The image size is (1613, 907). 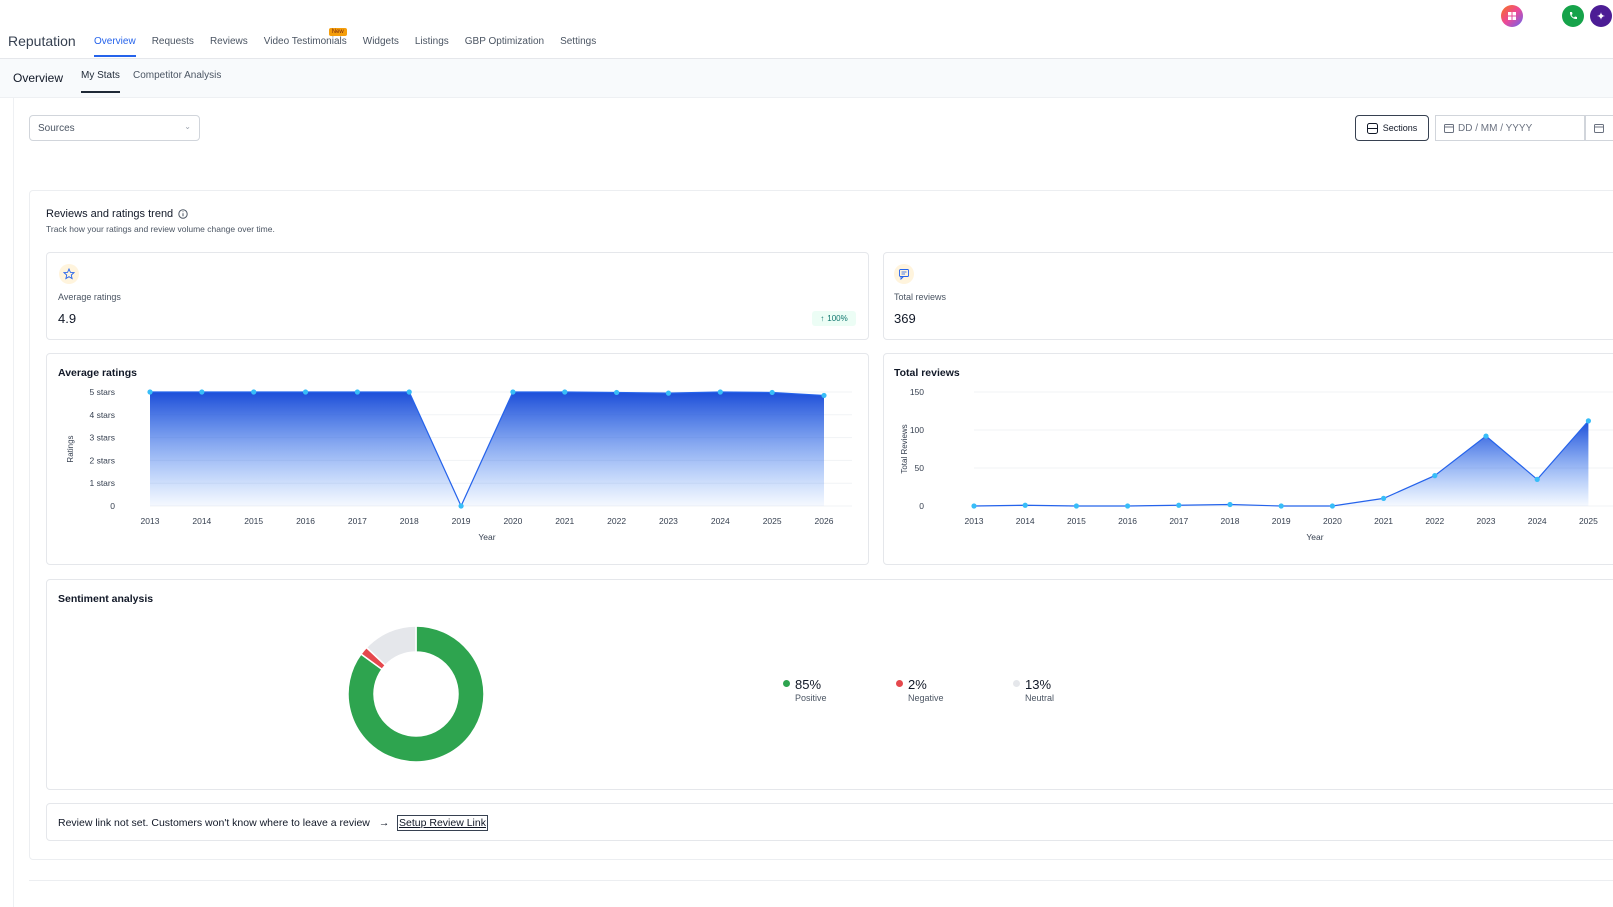 I want to click on sources-dropdown: Sources ⌄, so click(x=114, y=128).